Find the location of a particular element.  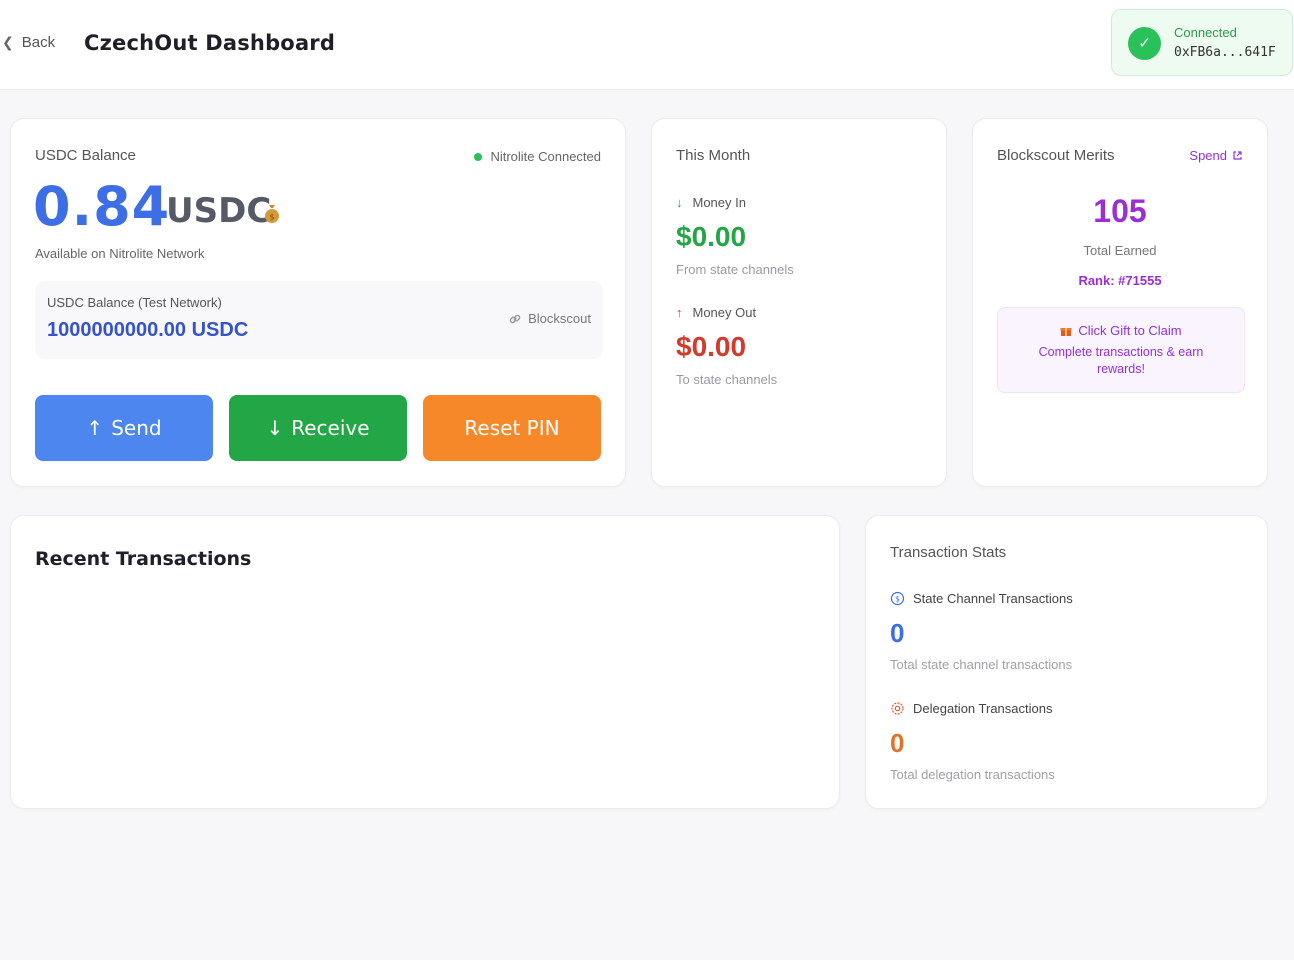

stats-title: Transaction Stats is located at coordinates (948, 552).